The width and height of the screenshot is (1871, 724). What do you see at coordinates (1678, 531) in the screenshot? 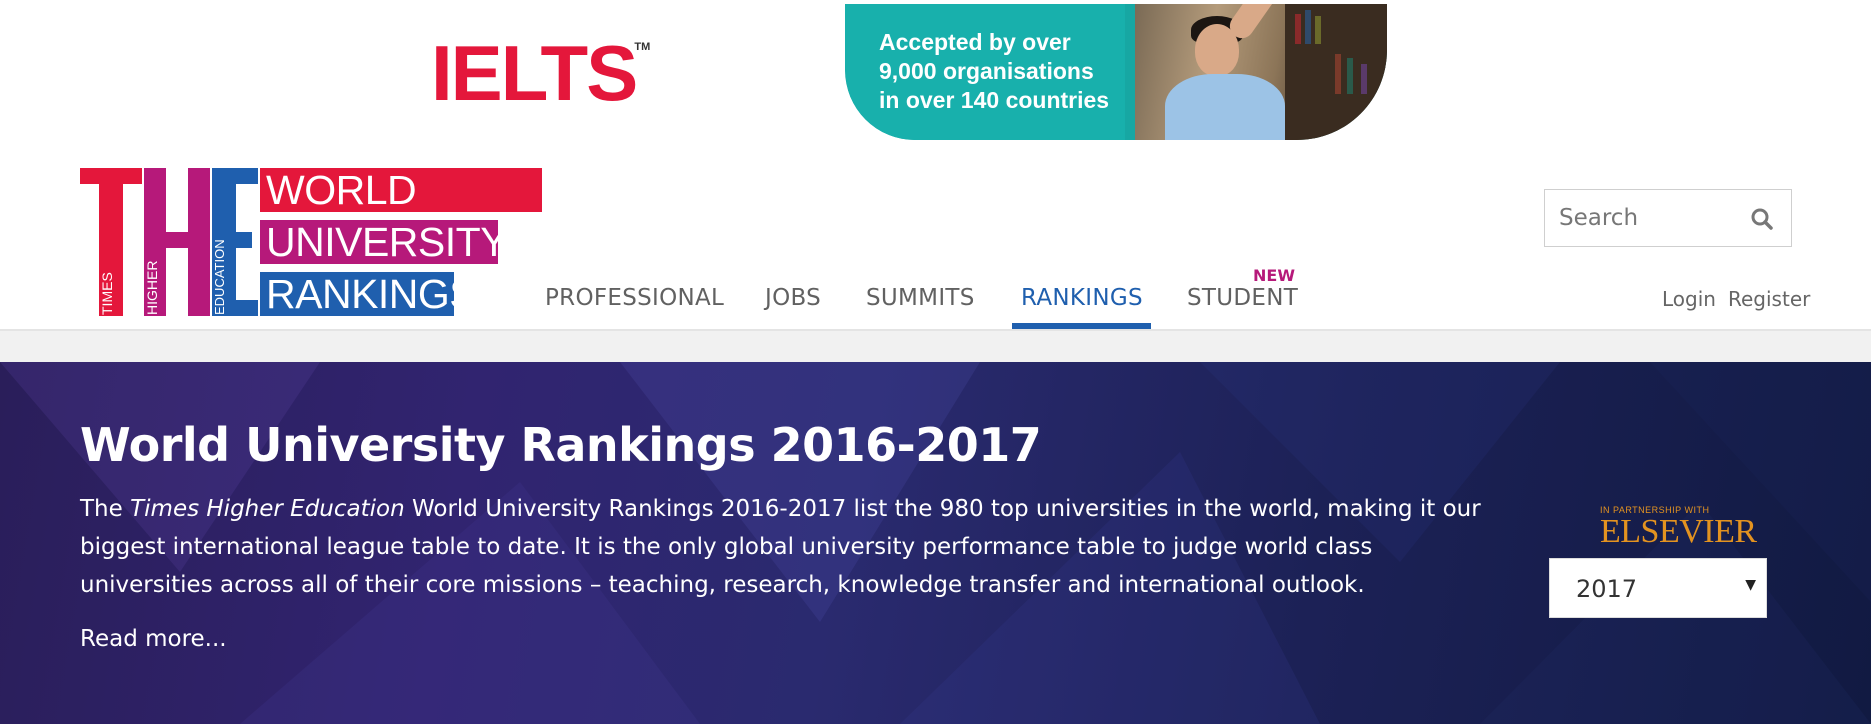
I see `partner-name: ELSEVIER` at bounding box center [1678, 531].